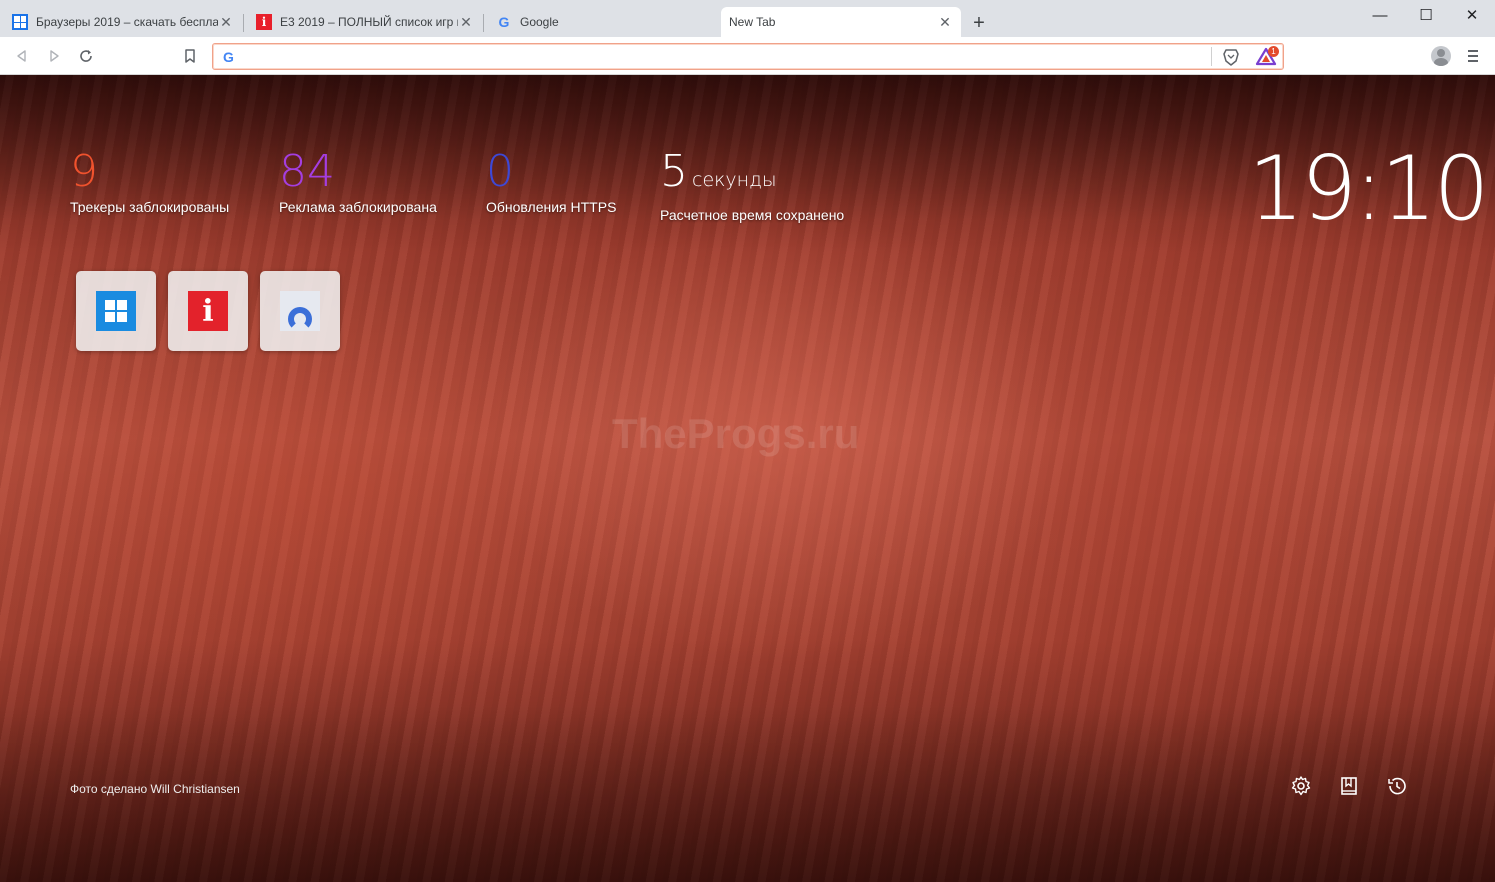 The width and height of the screenshot is (1495, 882). What do you see at coordinates (674, 171) in the screenshot?
I see `stat-time-value: 5` at bounding box center [674, 171].